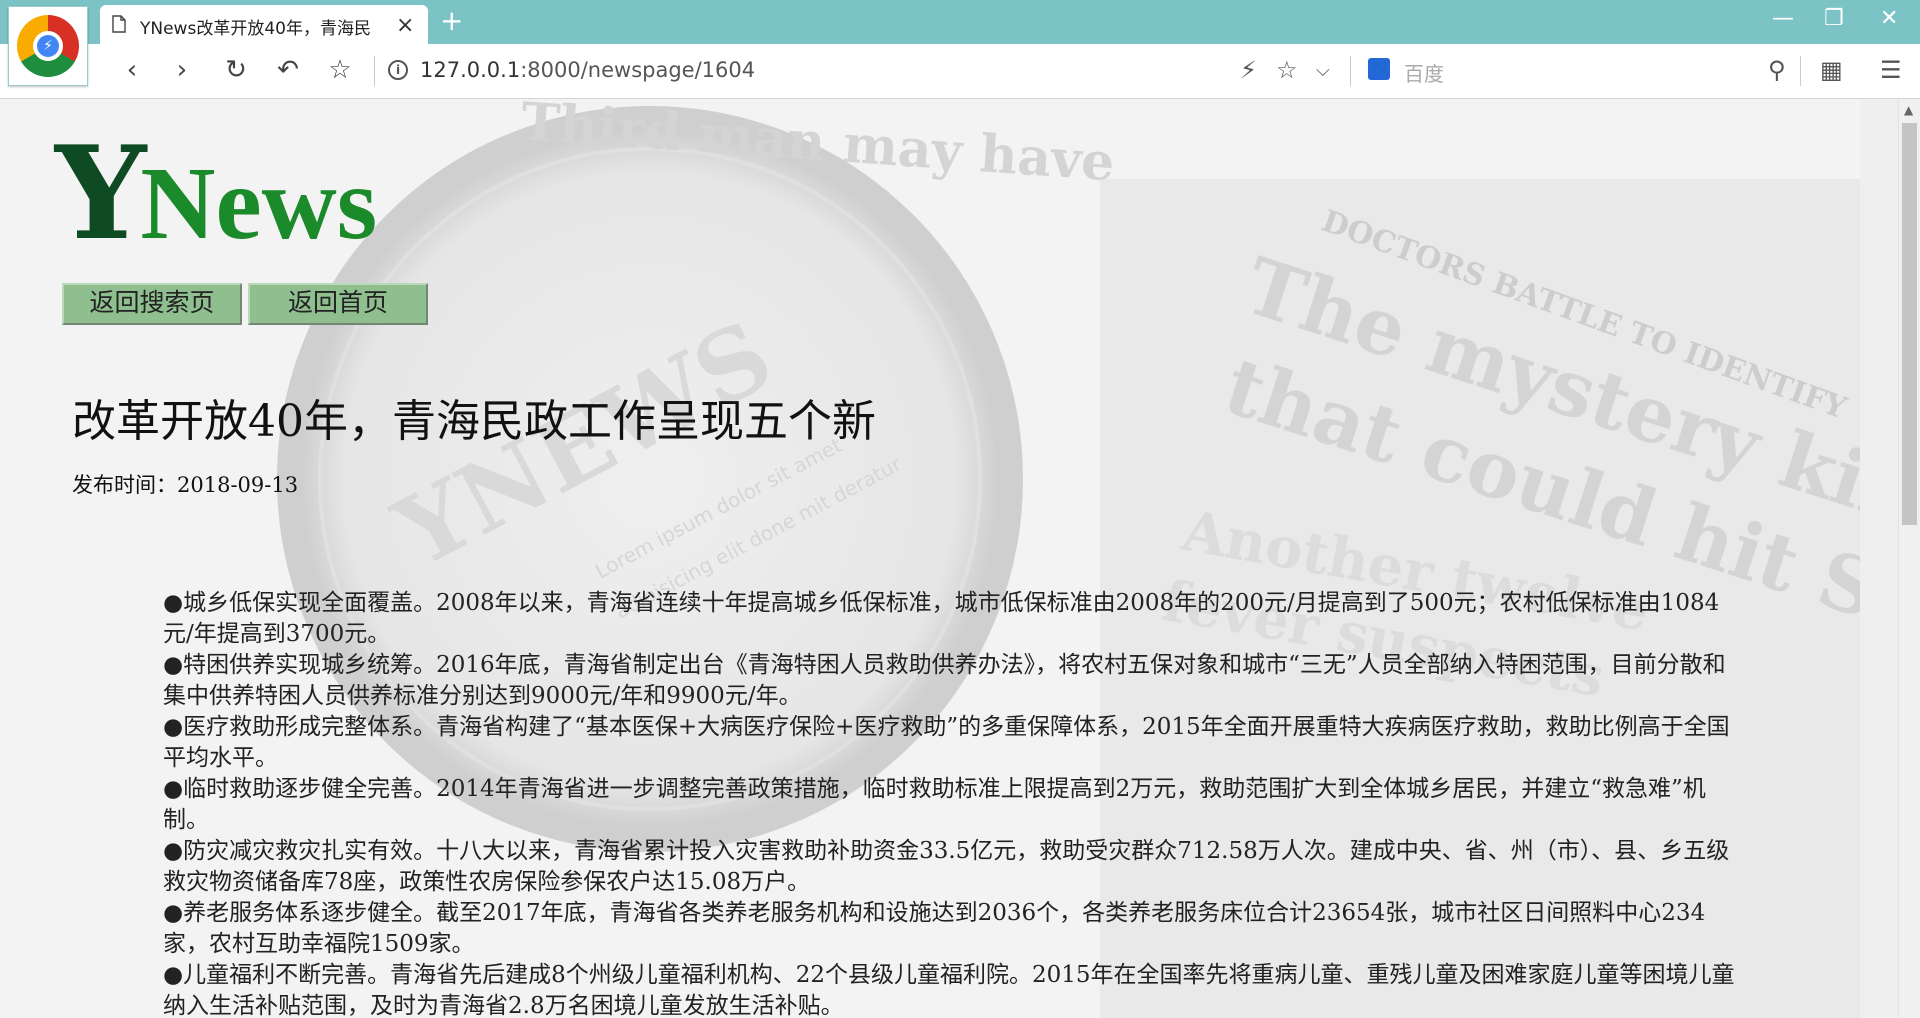  I want to click on scroll-thumb, so click(1909, 324).